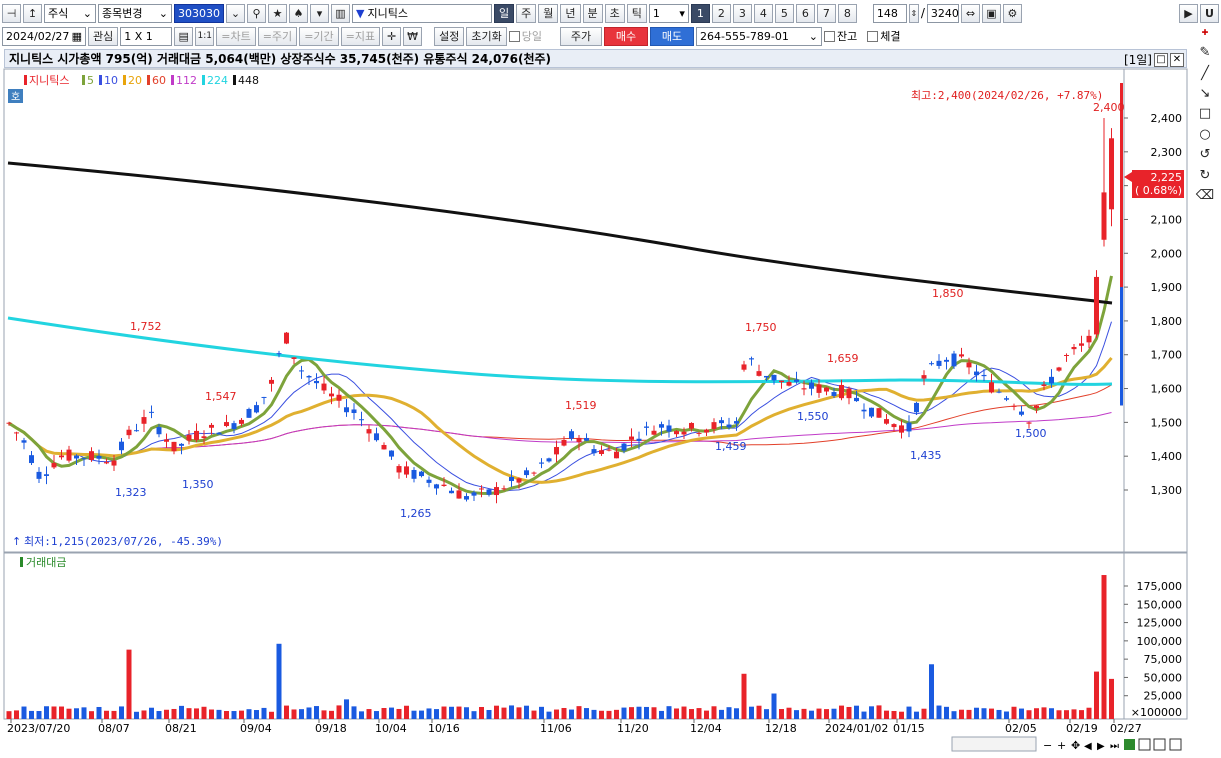 The height and width of the screenshot is (758, 1221). I want to click on price-annotation: 1,659, so click(843, 358).